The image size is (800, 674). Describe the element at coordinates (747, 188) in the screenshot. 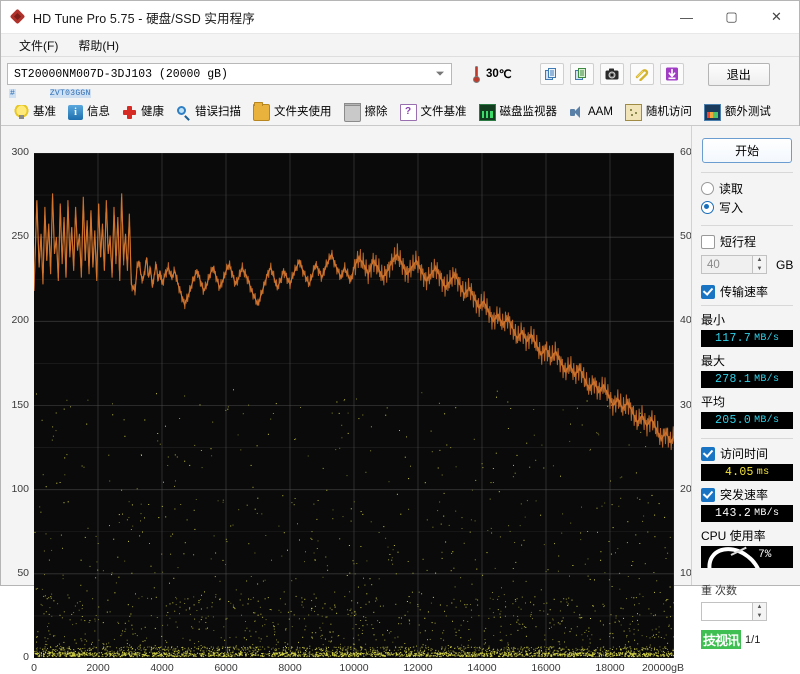

I see `mode-read-option: 读取` at that location.